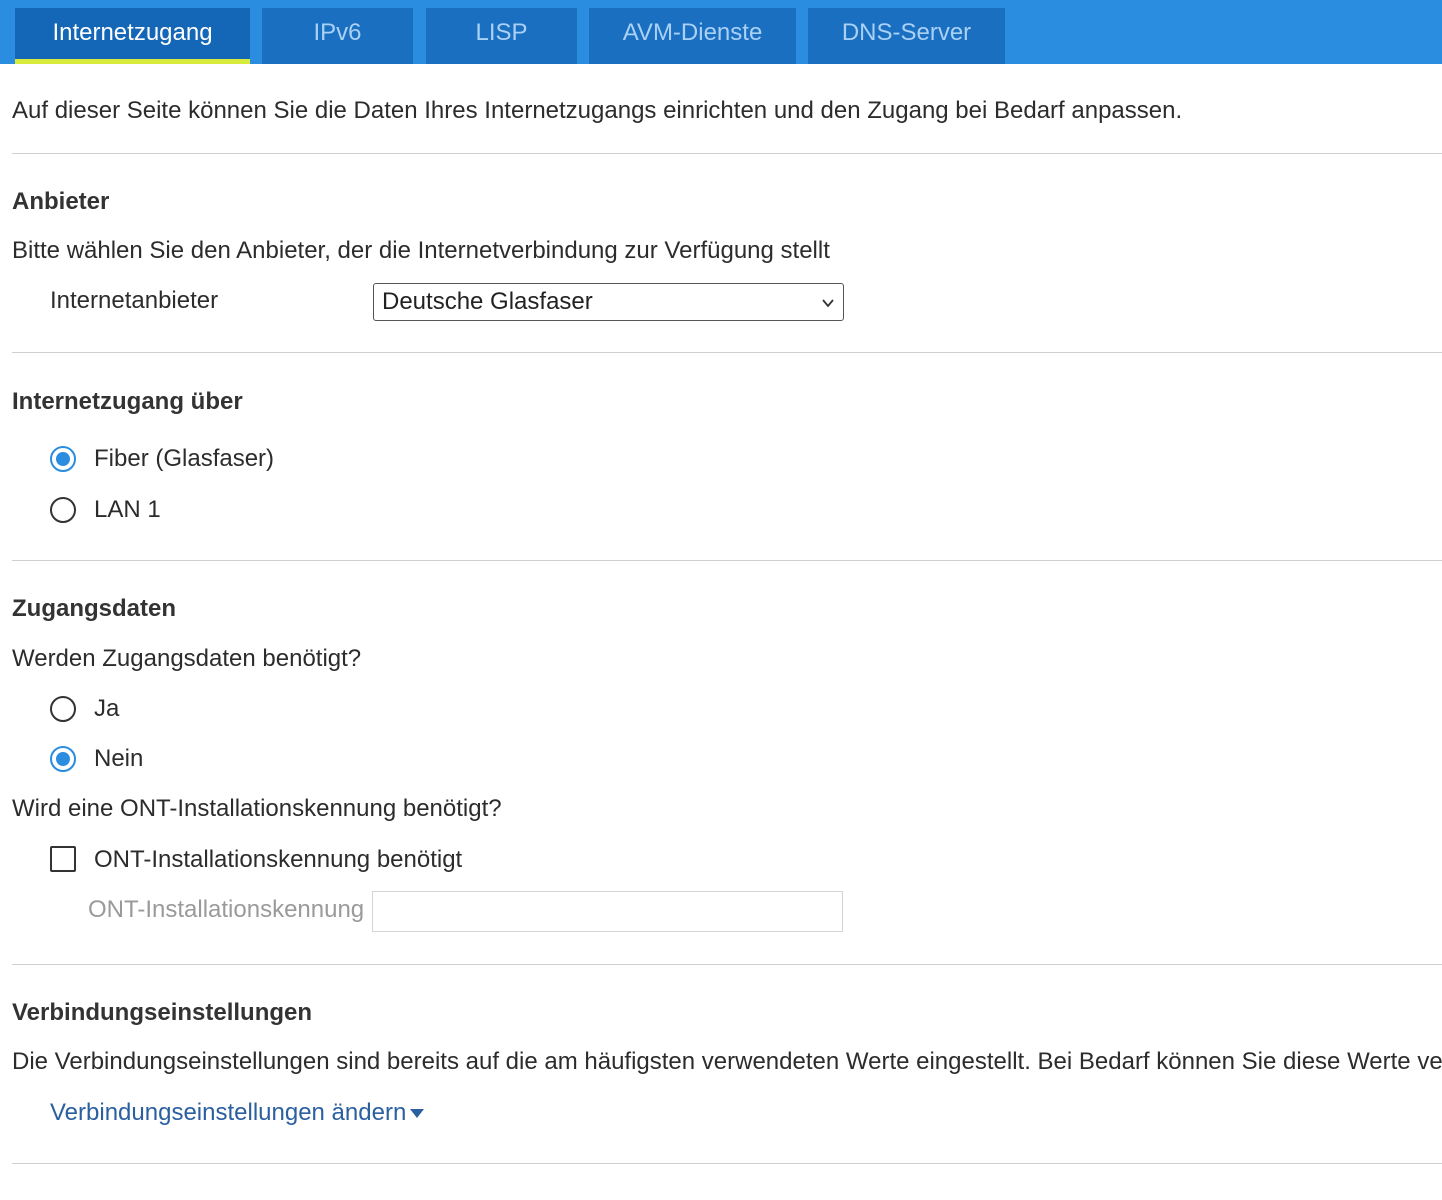  What do you see at coordinates (134, 300) in the screenshot?
I see `provider-label: Internetanbieter` at bounding box center [134, 300].